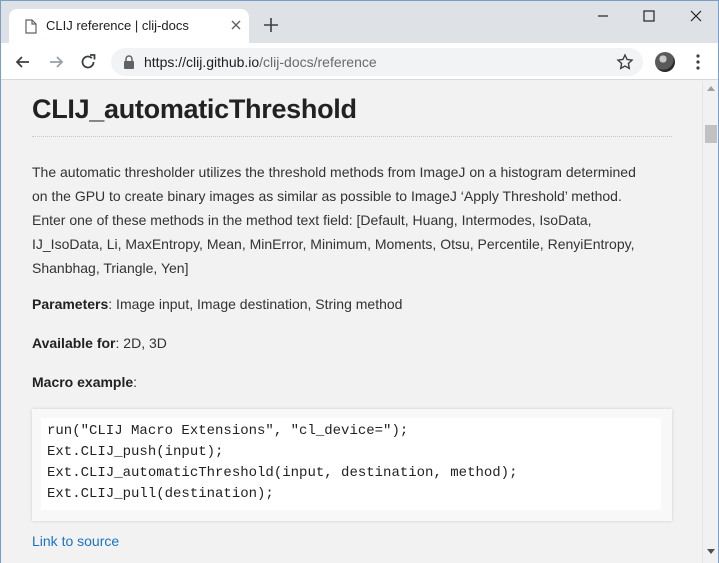  What do you see at coordinates (23, 62) in the screenshot?
I see `arrow-left-icon` at bounding box center [23, 62].